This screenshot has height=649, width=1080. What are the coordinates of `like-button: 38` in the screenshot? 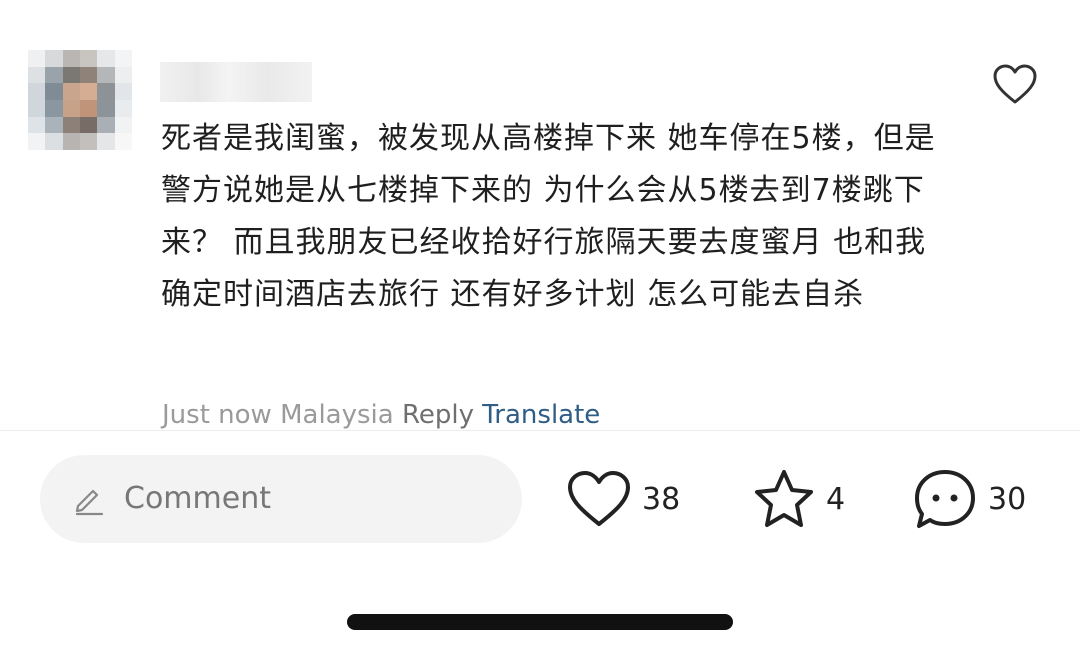 It's located at (623, 499).